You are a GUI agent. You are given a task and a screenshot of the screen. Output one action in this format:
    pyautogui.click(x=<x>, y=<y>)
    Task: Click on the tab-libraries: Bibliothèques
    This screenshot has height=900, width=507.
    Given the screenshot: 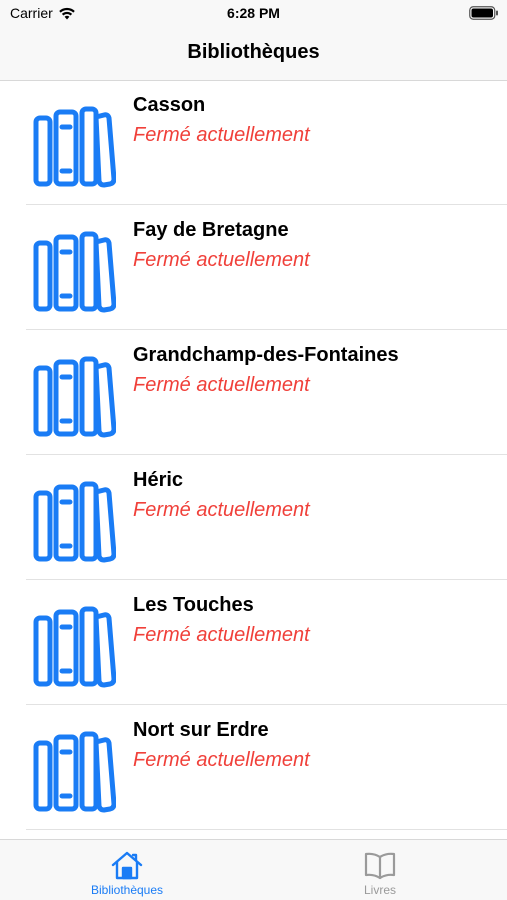 What is the action you would take?
    pyautogui.click(x=127, y=870)
    